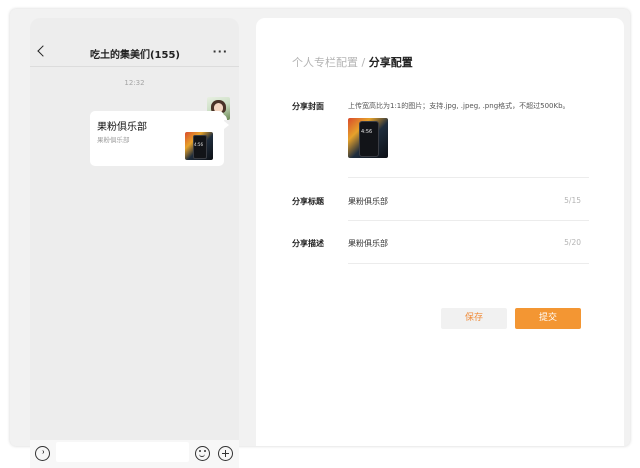 This screenshot has width=640, height=468. I want to click on cover-label: 分享封面, so click(308, 106).